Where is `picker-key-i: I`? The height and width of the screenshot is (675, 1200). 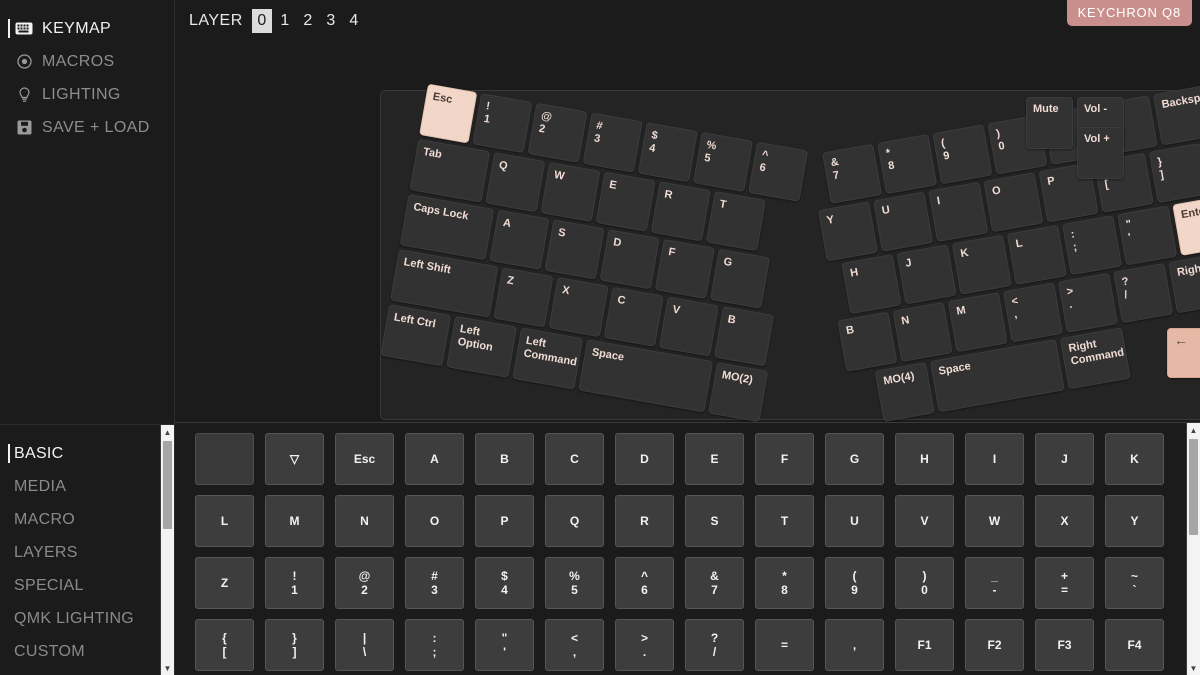
picker-key-i: I is located at coordinates (994, 459).